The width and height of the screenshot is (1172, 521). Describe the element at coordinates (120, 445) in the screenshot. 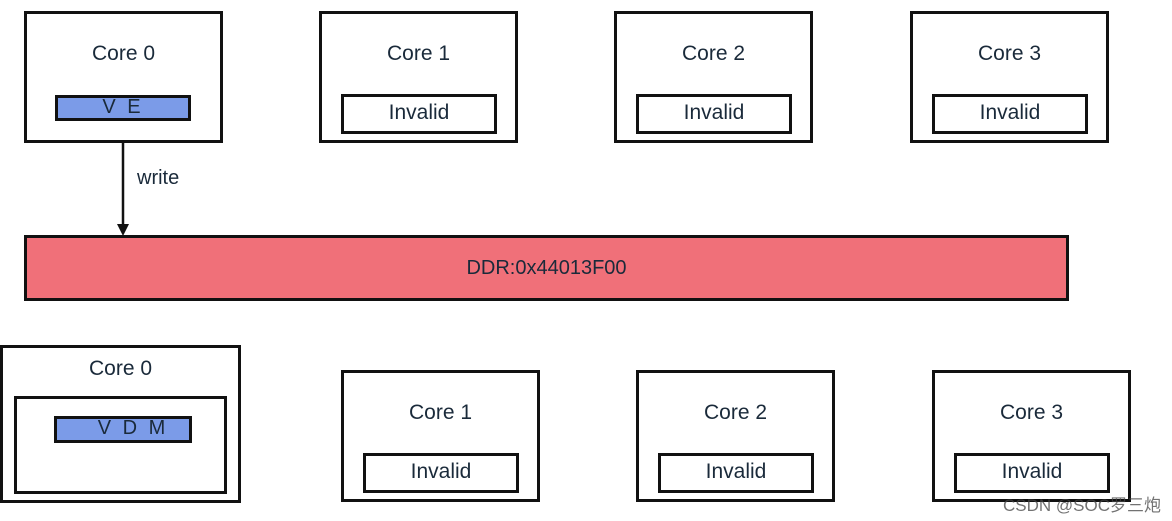

I see `cache-box: V D M` at that location.